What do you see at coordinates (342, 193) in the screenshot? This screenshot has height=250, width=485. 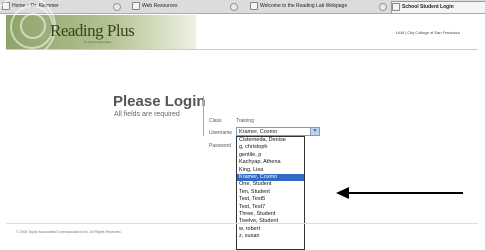 I see `arrow-left-icon` at bounding box center [342, 193].